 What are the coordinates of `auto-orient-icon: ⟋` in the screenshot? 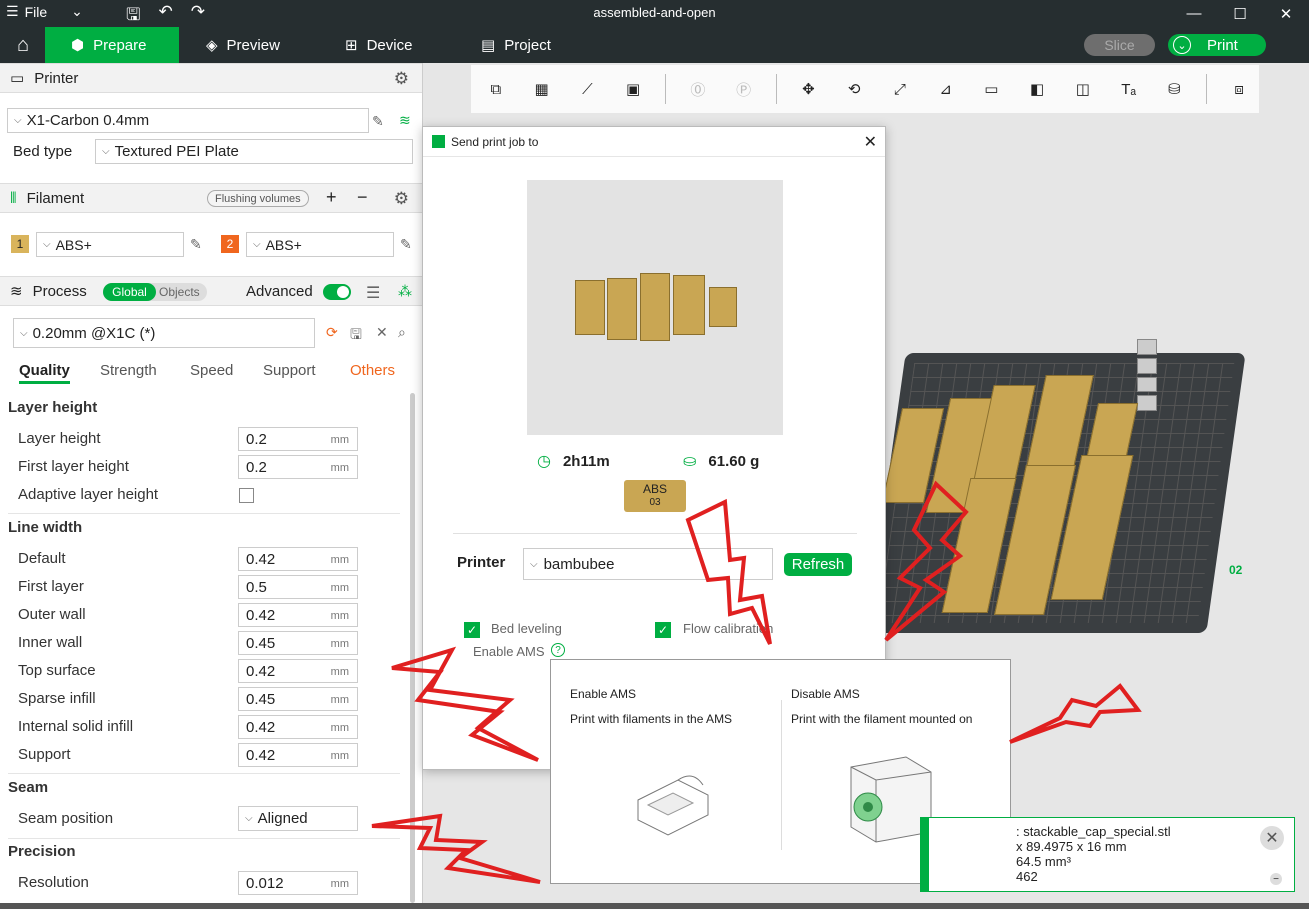 It's located at (588, 89).